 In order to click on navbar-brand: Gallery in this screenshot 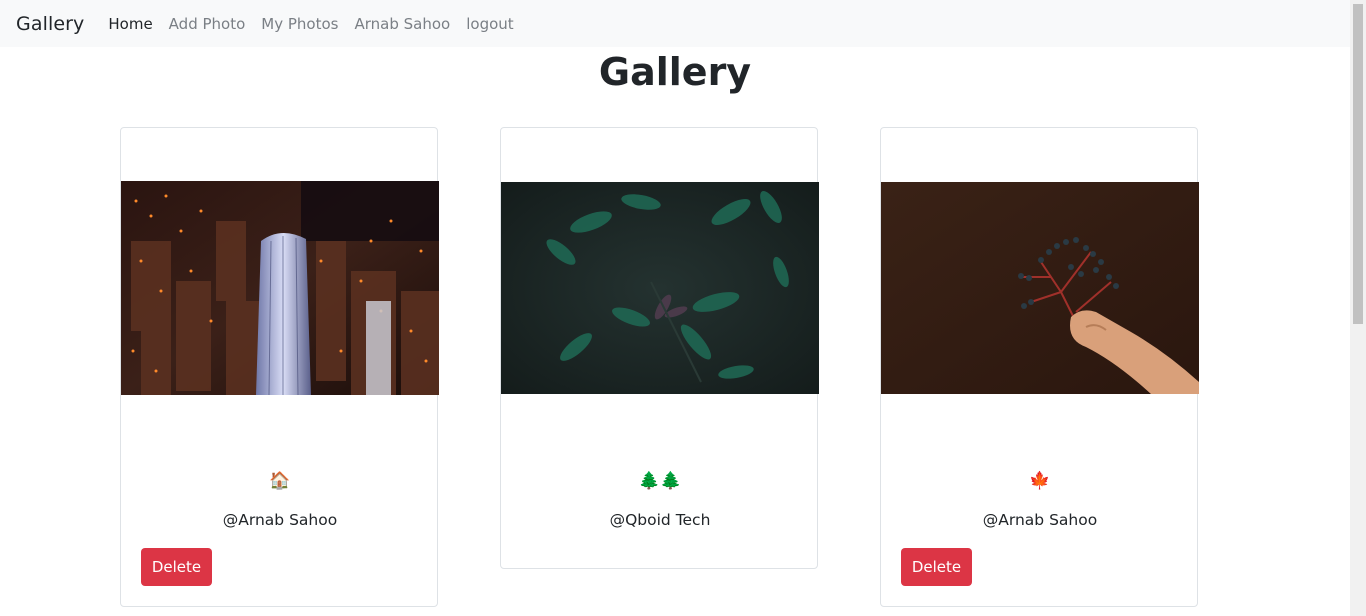, I will do `click(50, 24)`.